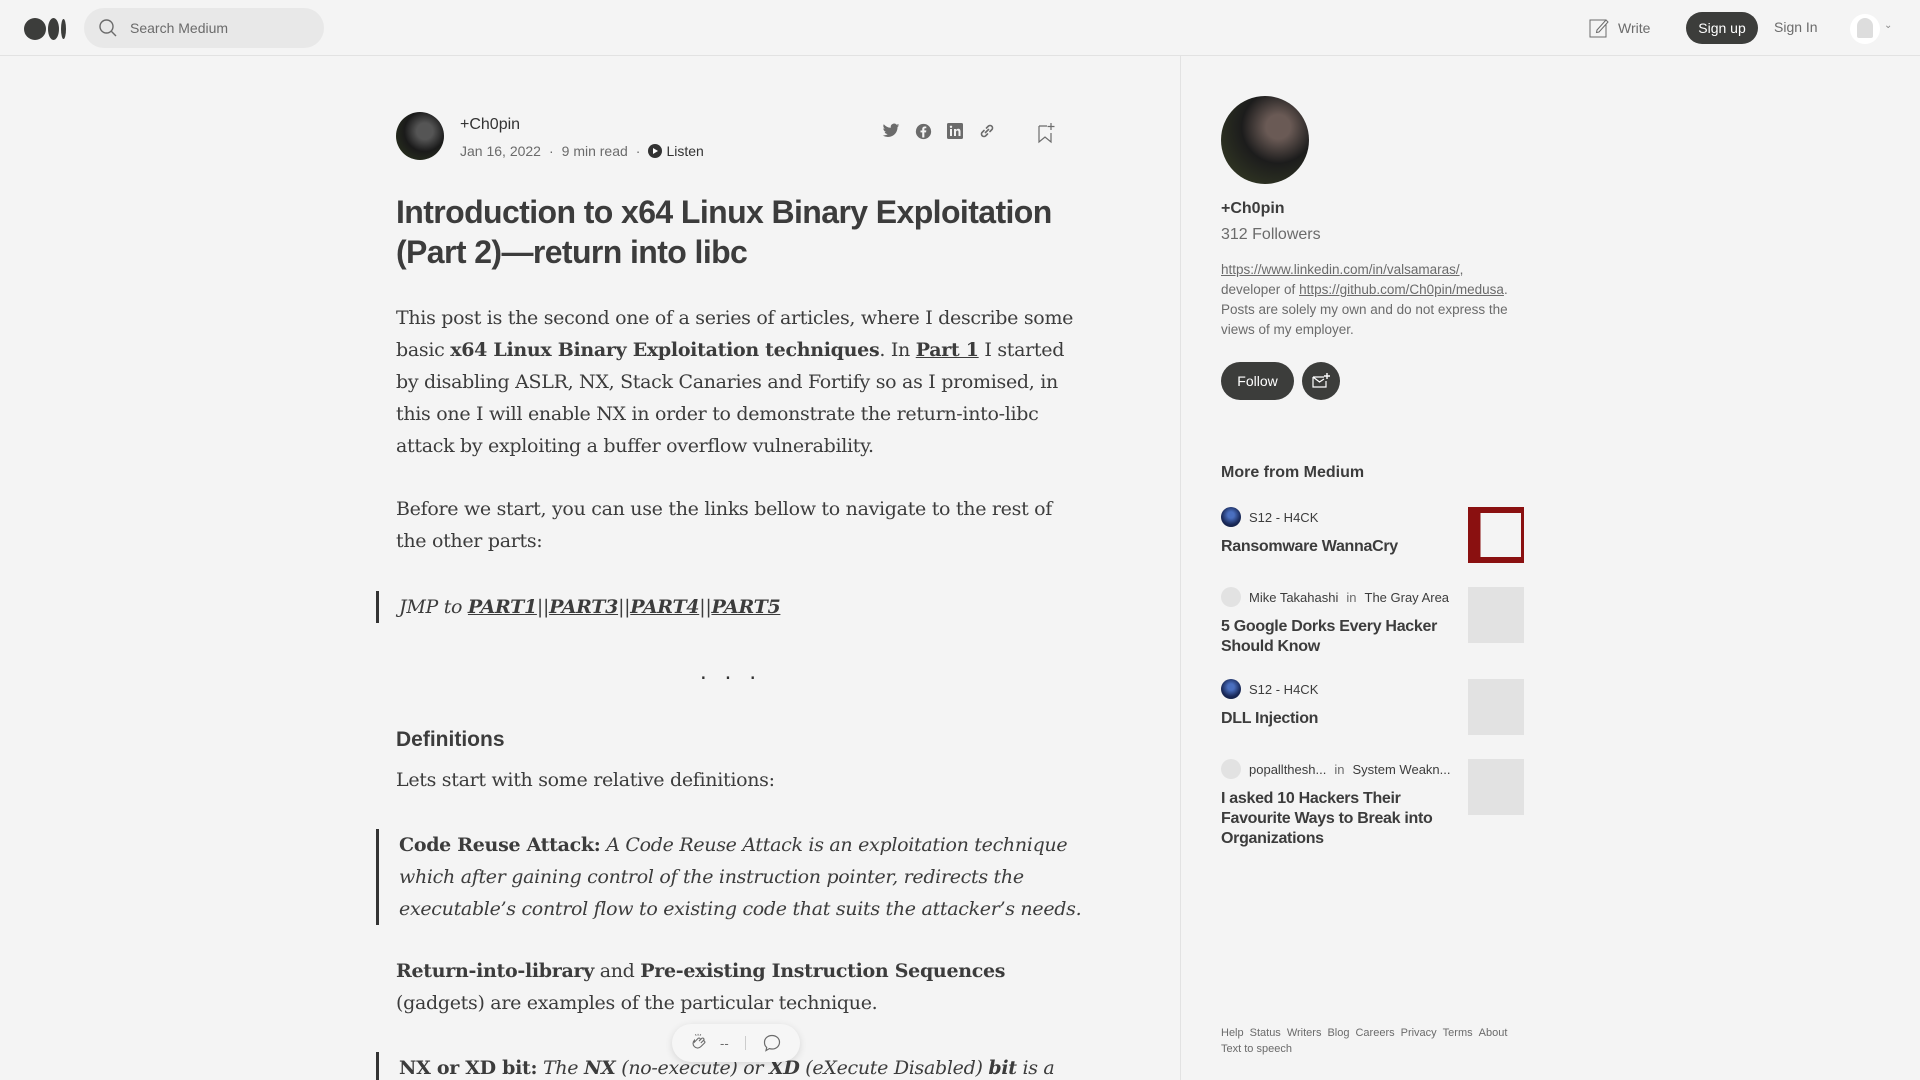 This screenshot has width=1920, height=1080. I want to click on footer-link-writers: Writers, so click(1304, 1033).